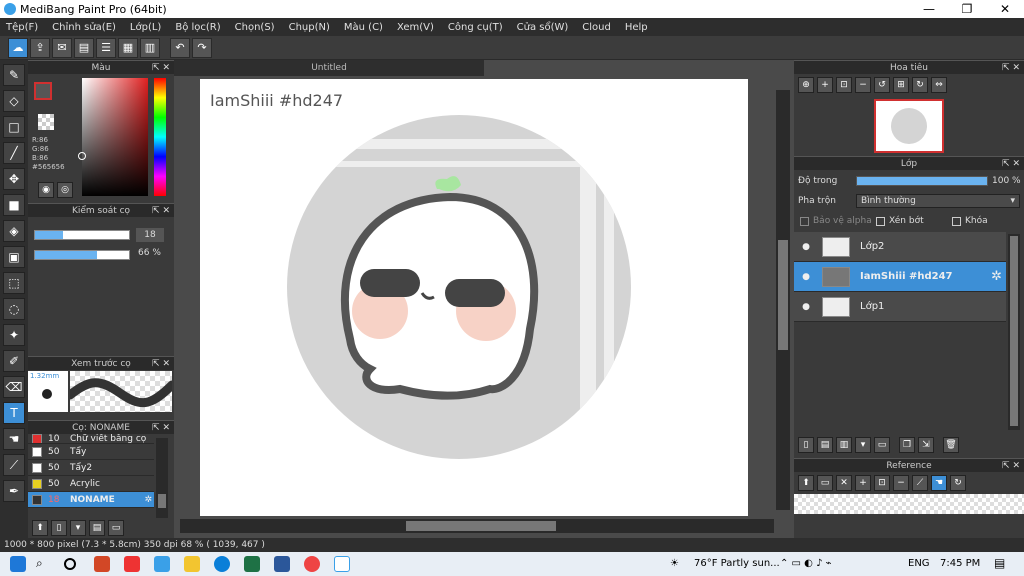  Describe the element at coordinates (939, 85) in the screenshot. I see `flip-icon: ⇔` at that location.